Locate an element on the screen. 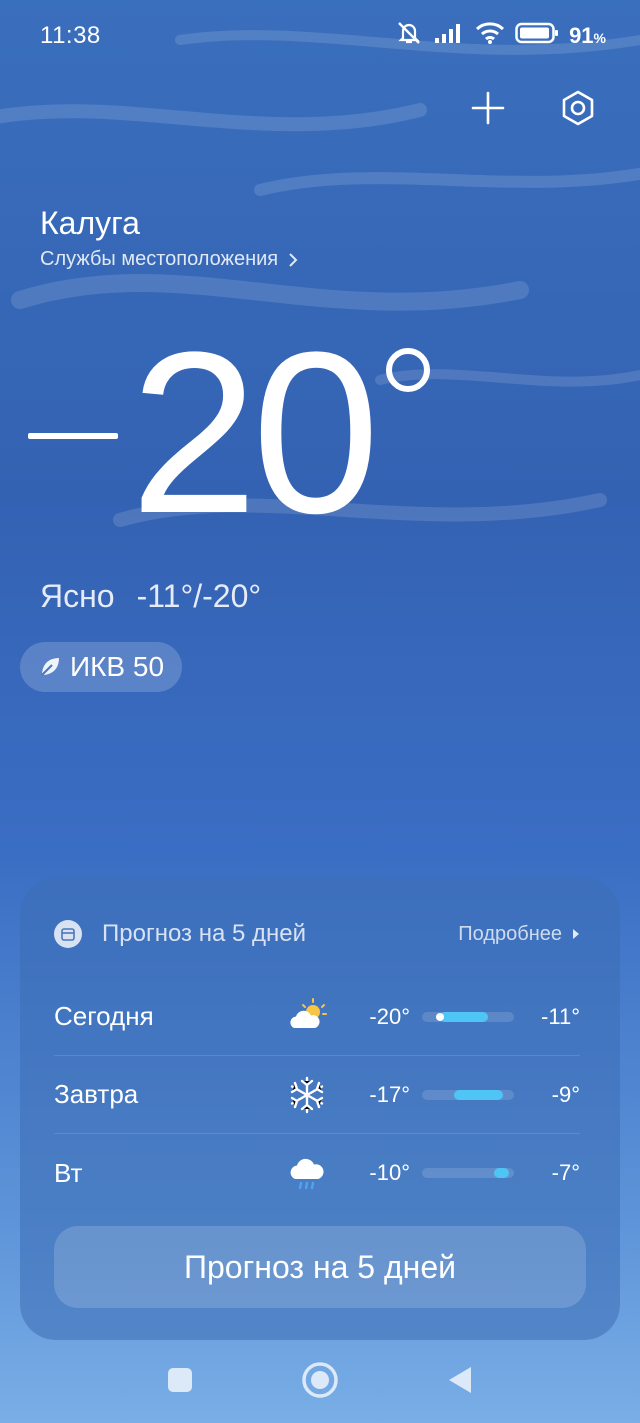 This screenshot has width=640, height=1423. location-services-link: Службы местоположения is located at coordinates (169, 259).